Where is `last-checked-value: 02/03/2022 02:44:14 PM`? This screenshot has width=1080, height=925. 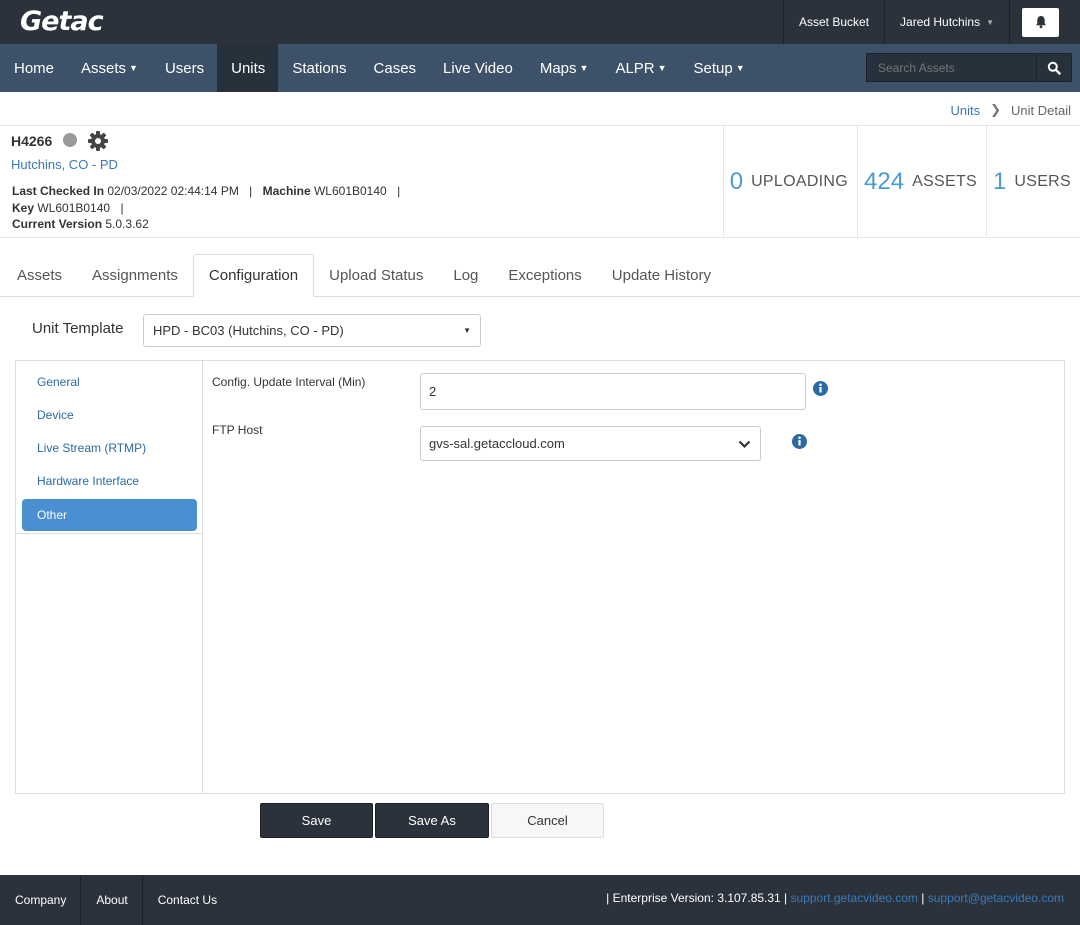
last-checked-value: 02/03/2022 02:44:14 PM is located at coordinates (173, 191).